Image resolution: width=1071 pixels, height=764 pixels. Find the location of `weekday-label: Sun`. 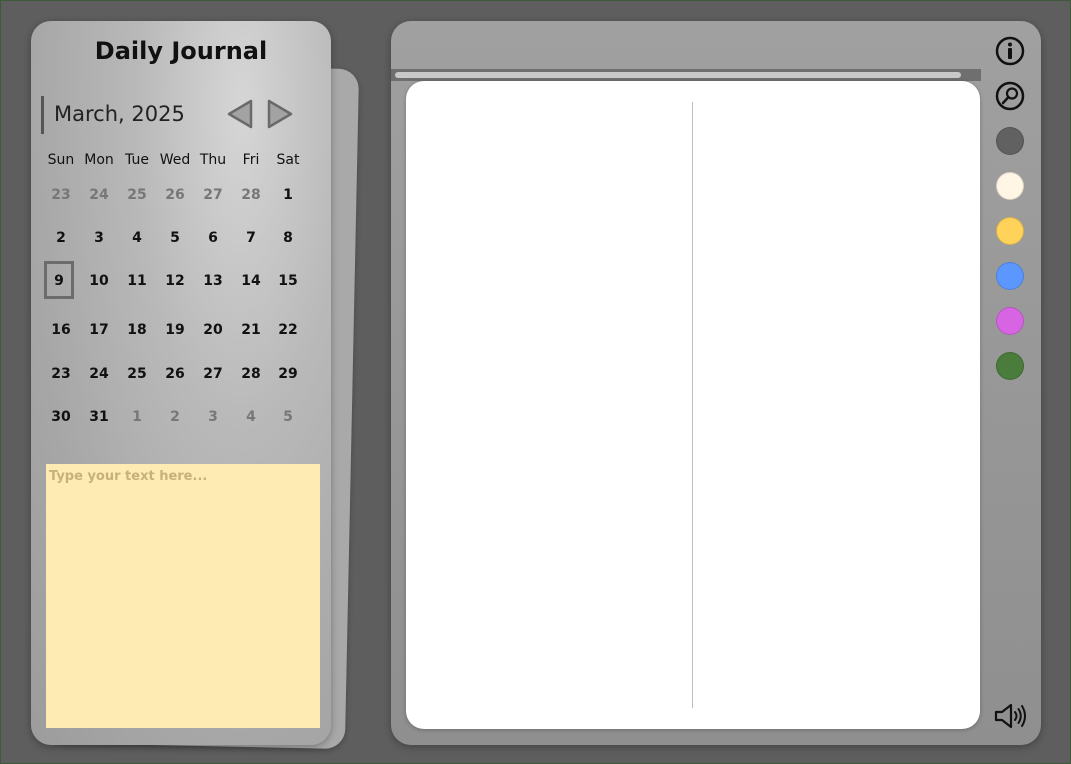

weekday-label: Sun is located at coordinates (61, 160).